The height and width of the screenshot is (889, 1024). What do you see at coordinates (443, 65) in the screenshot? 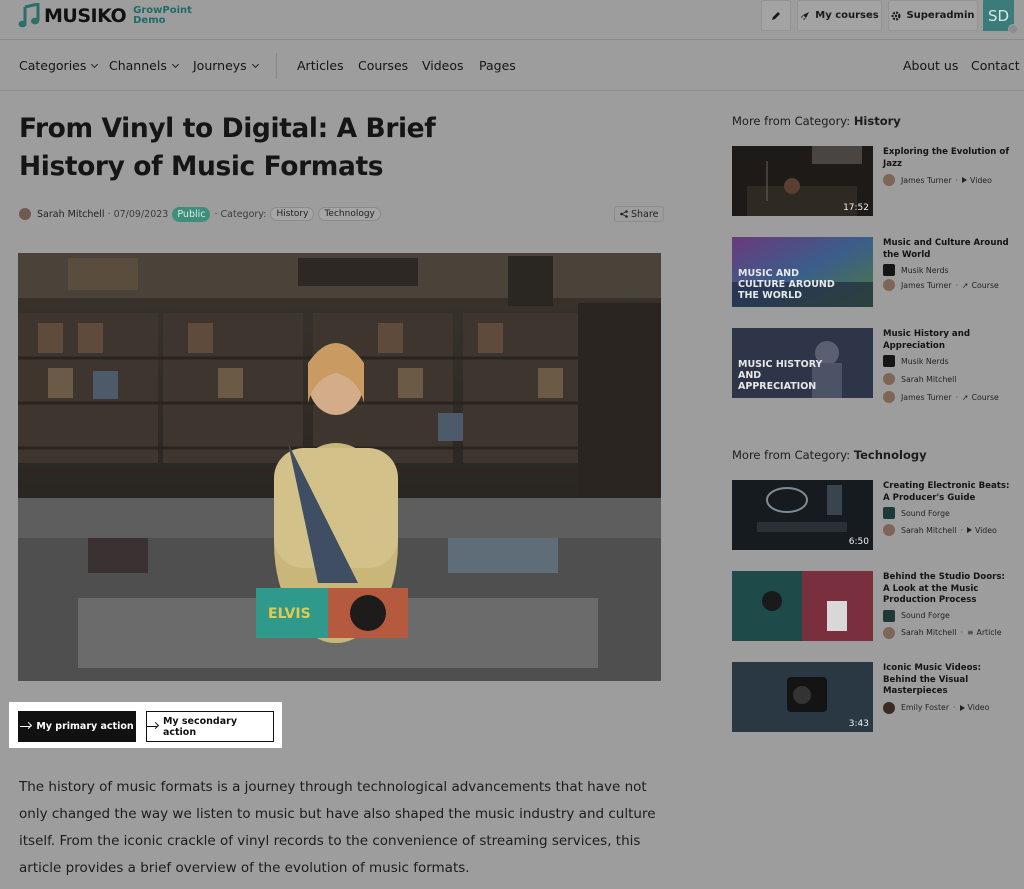
I see `nav-videos: Videos` at bounding box center [443, 65].